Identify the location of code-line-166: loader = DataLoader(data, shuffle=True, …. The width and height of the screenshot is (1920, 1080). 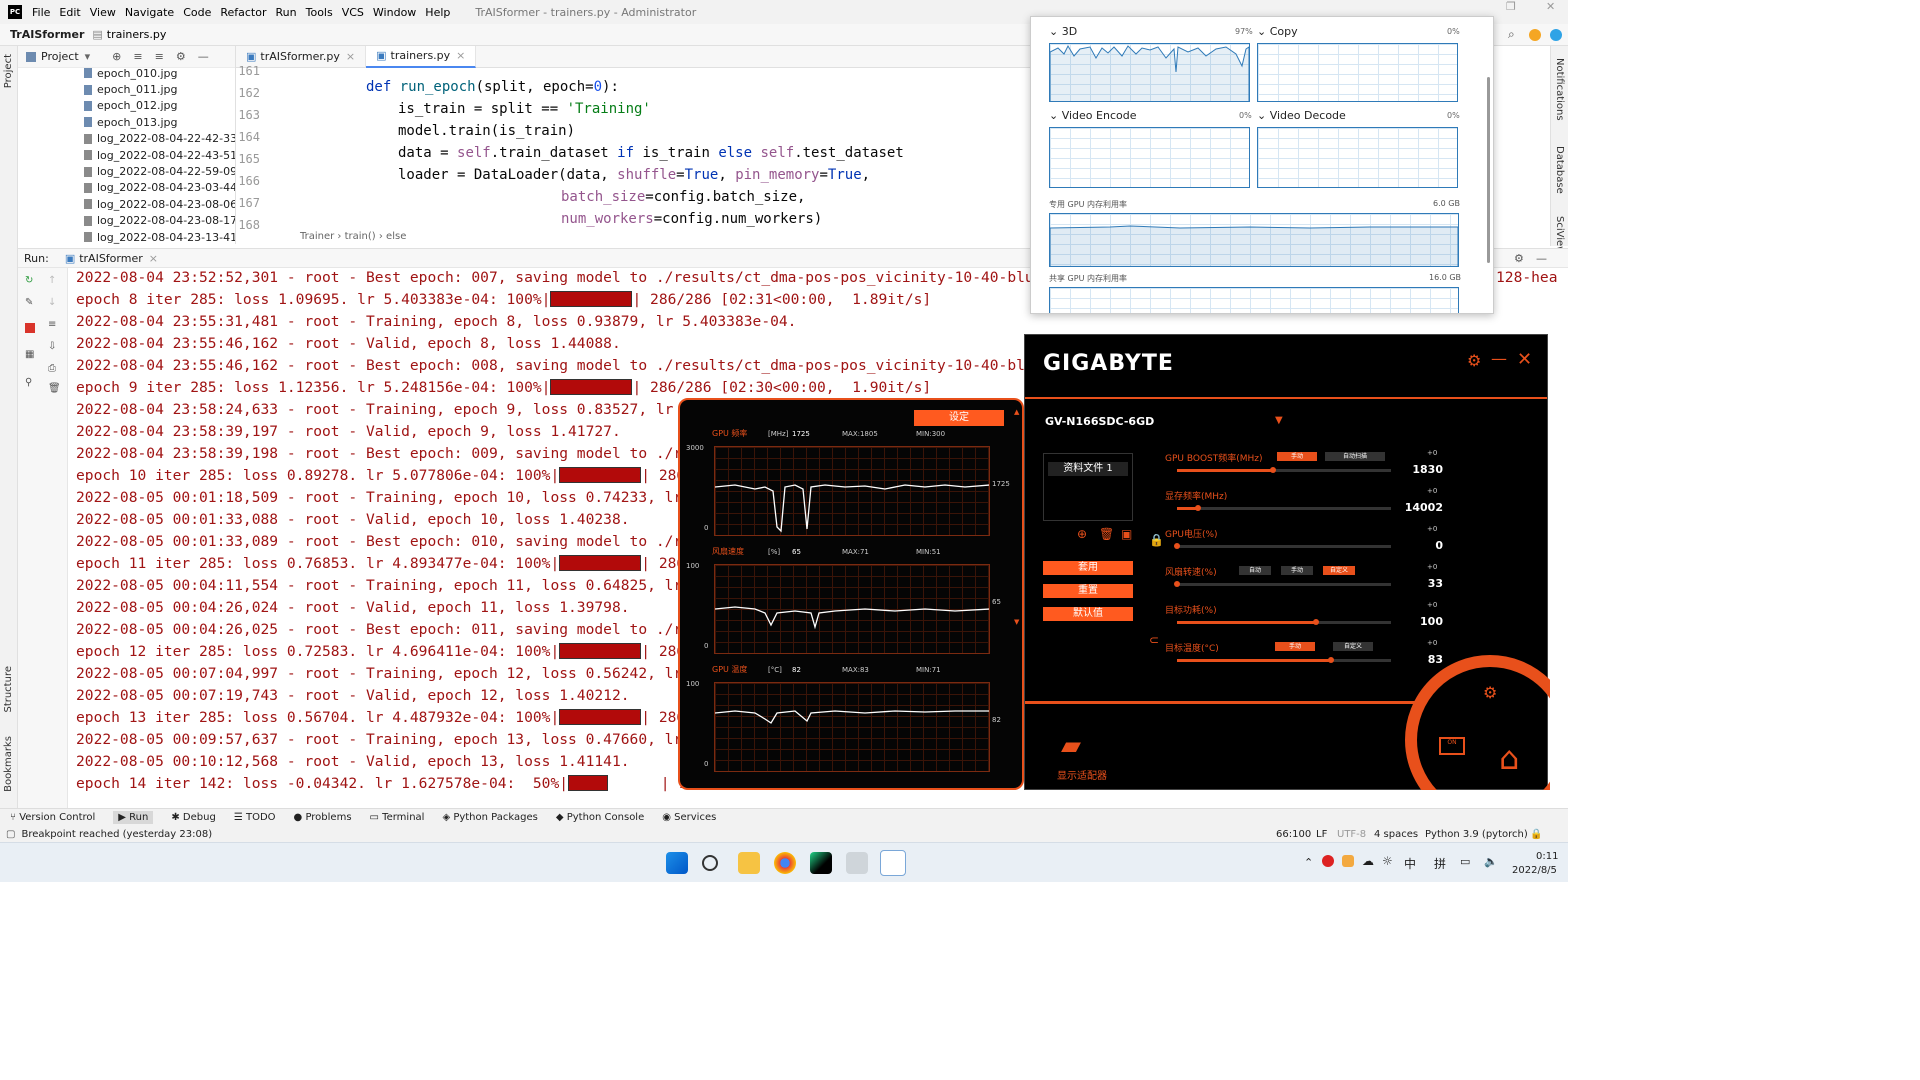
(634, 175).